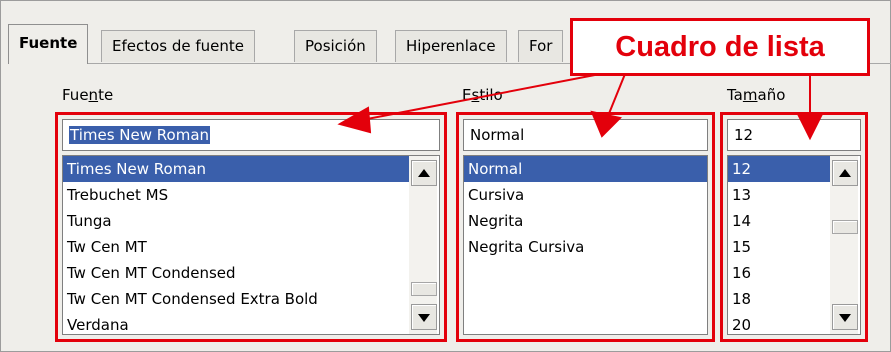 The height and width of the screenshot is (352, 891). I want to click on annotation-callout: Cuadro de lista, so click(720, 47).